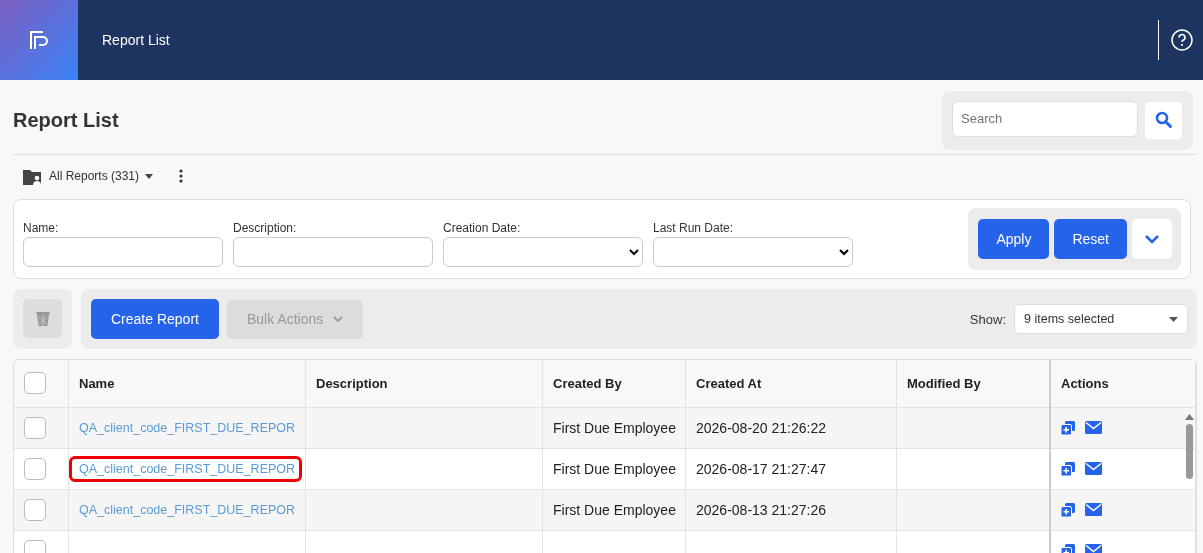 The image size is (1203, 553). What do you see at coordinates (973, 383) in the screenshot?
I see `column-header: Modified By` at bounding box center [973, 383].